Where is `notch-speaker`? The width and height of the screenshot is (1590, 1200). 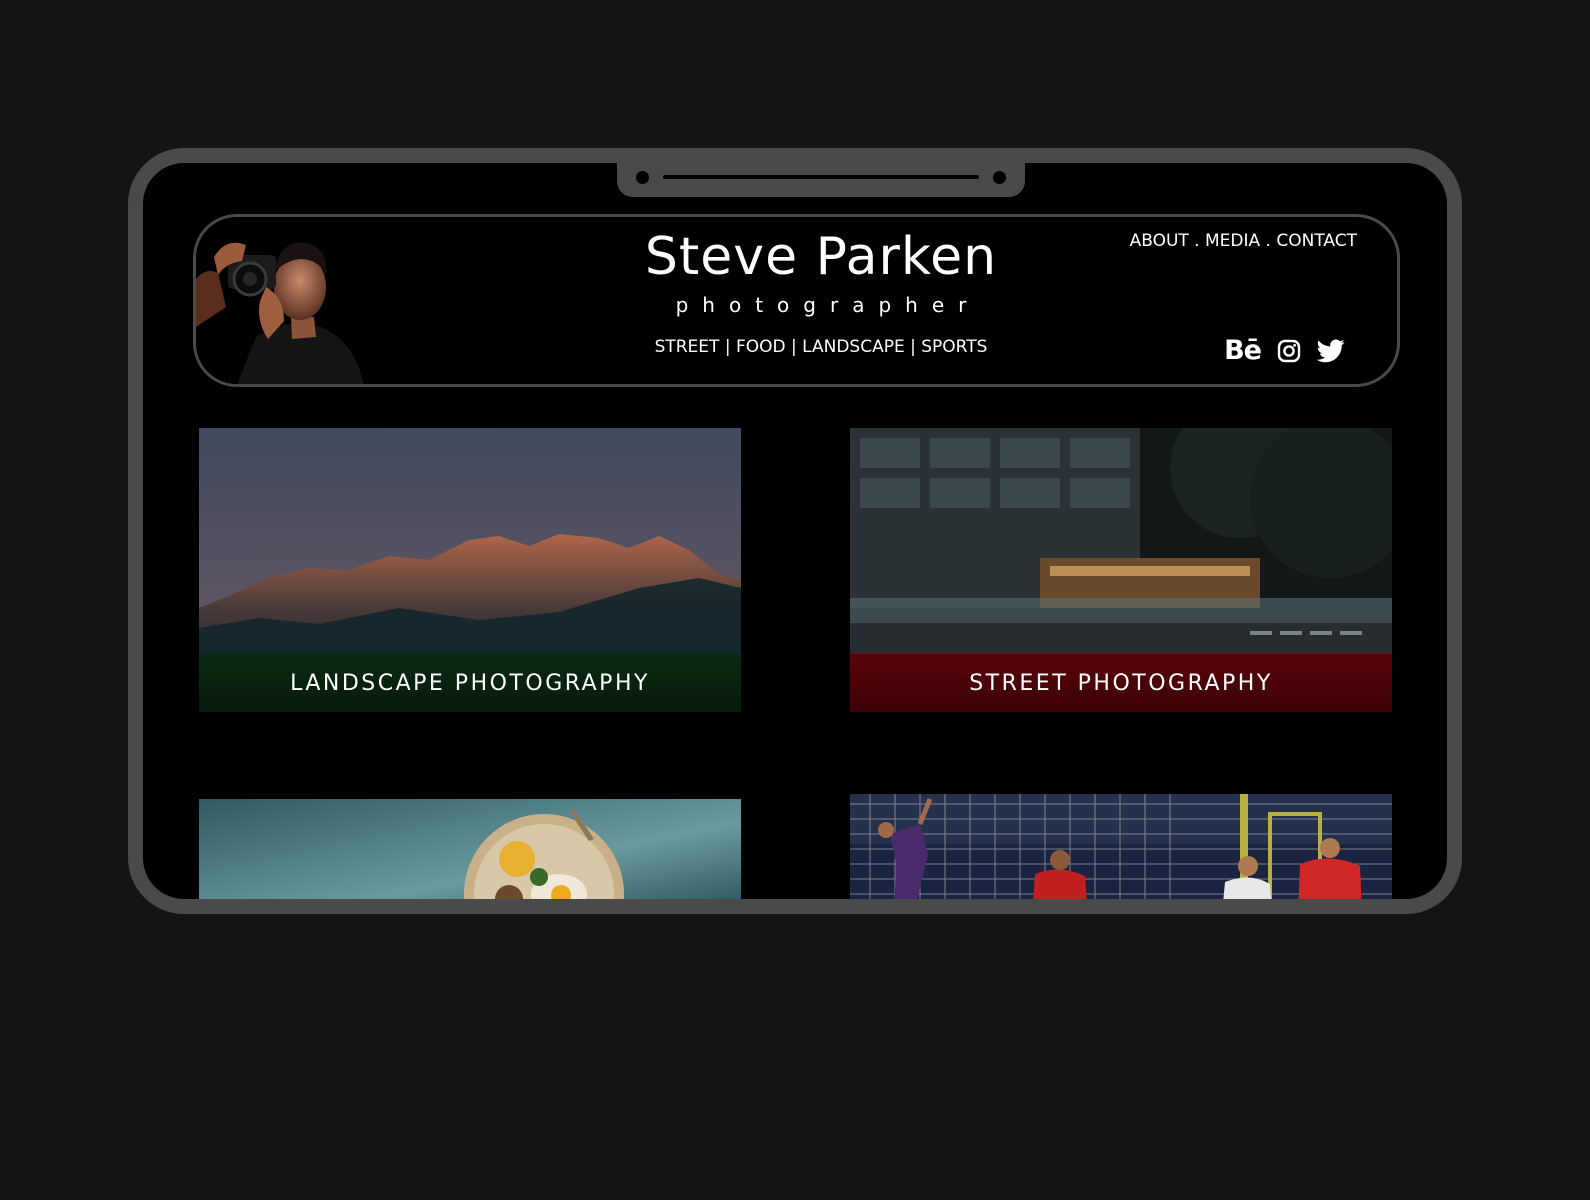 notch-speaker is located at coordinates (821, 177).